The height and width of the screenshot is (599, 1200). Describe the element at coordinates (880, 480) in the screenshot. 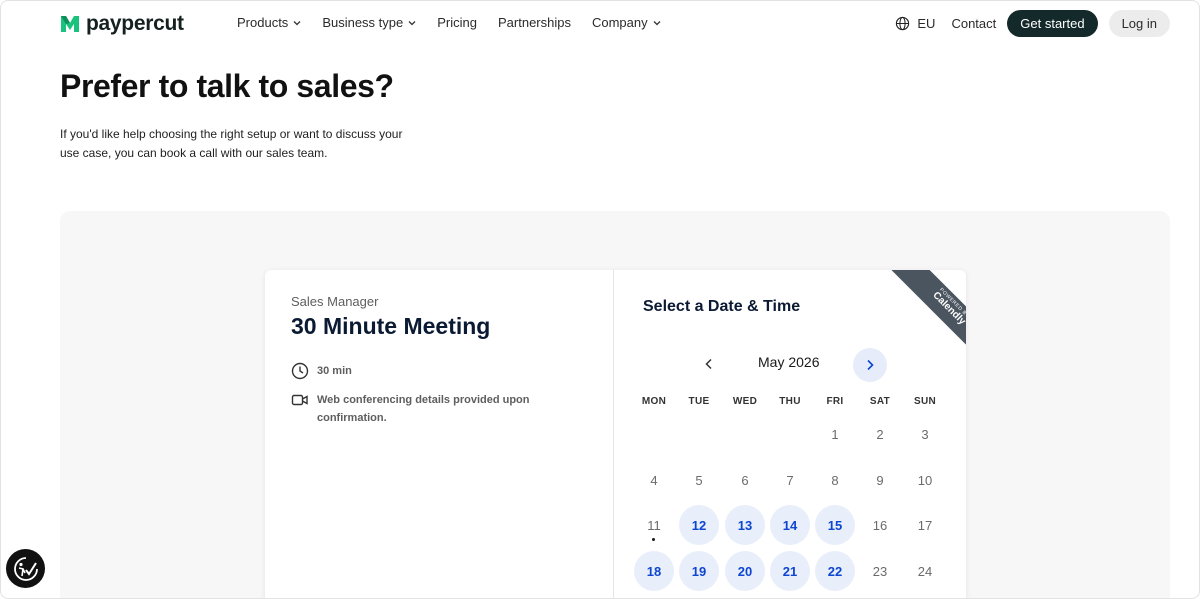

I see `calendar-day: 9` at that location.